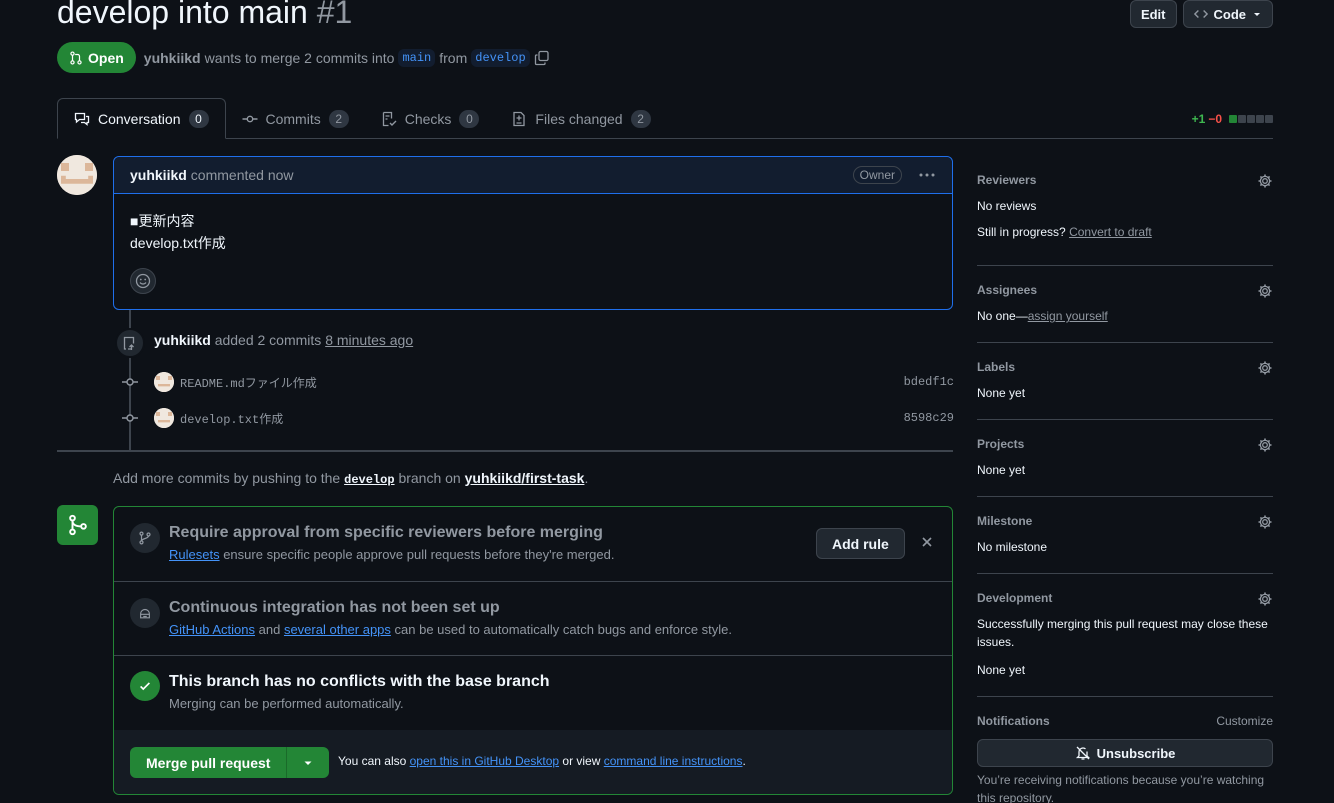 This screenshot has height=803, width=1334. What do you see at coordinates (242, 175) in the screenshot?
I see `comment-action: commented now` at bounding box center [242, 175].